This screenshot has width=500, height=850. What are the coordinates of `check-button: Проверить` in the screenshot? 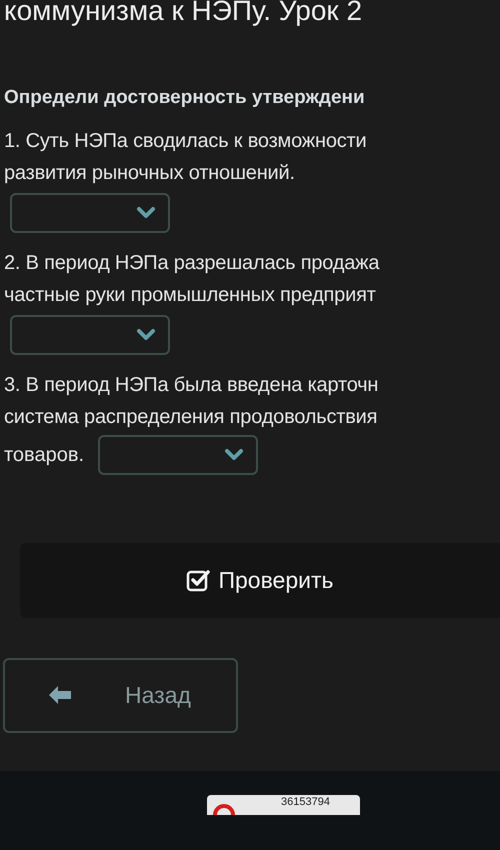 It's located at (260, 580).